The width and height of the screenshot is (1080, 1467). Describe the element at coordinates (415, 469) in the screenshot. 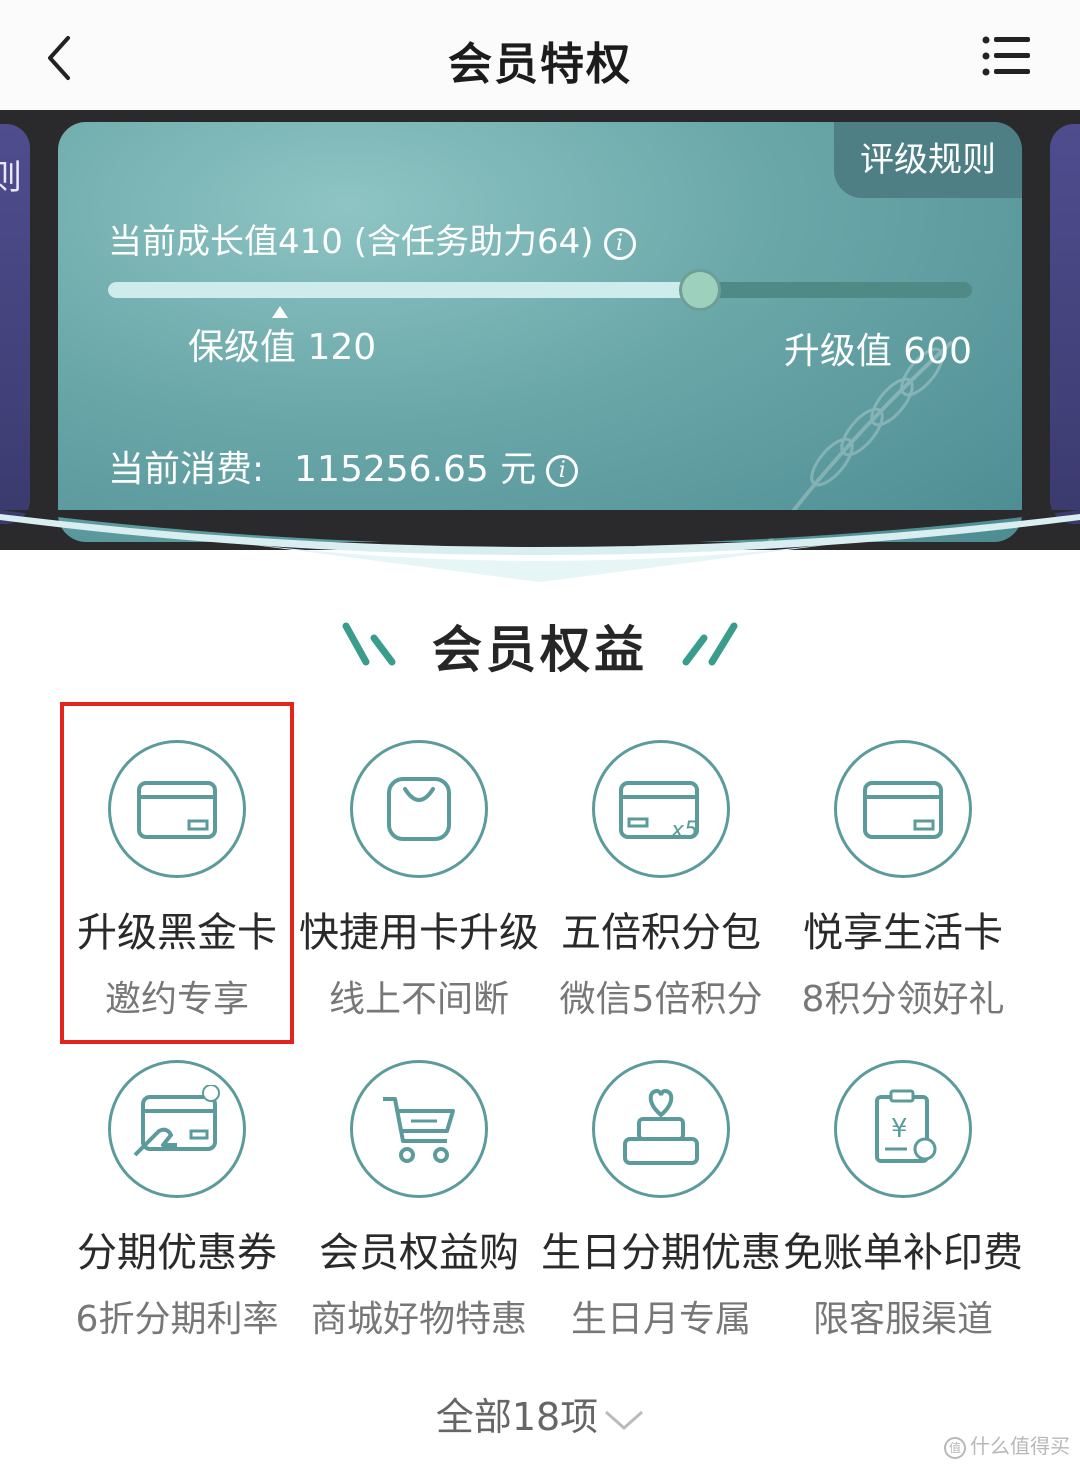

I see `current-spend-value: 115256.65 元` at that location.